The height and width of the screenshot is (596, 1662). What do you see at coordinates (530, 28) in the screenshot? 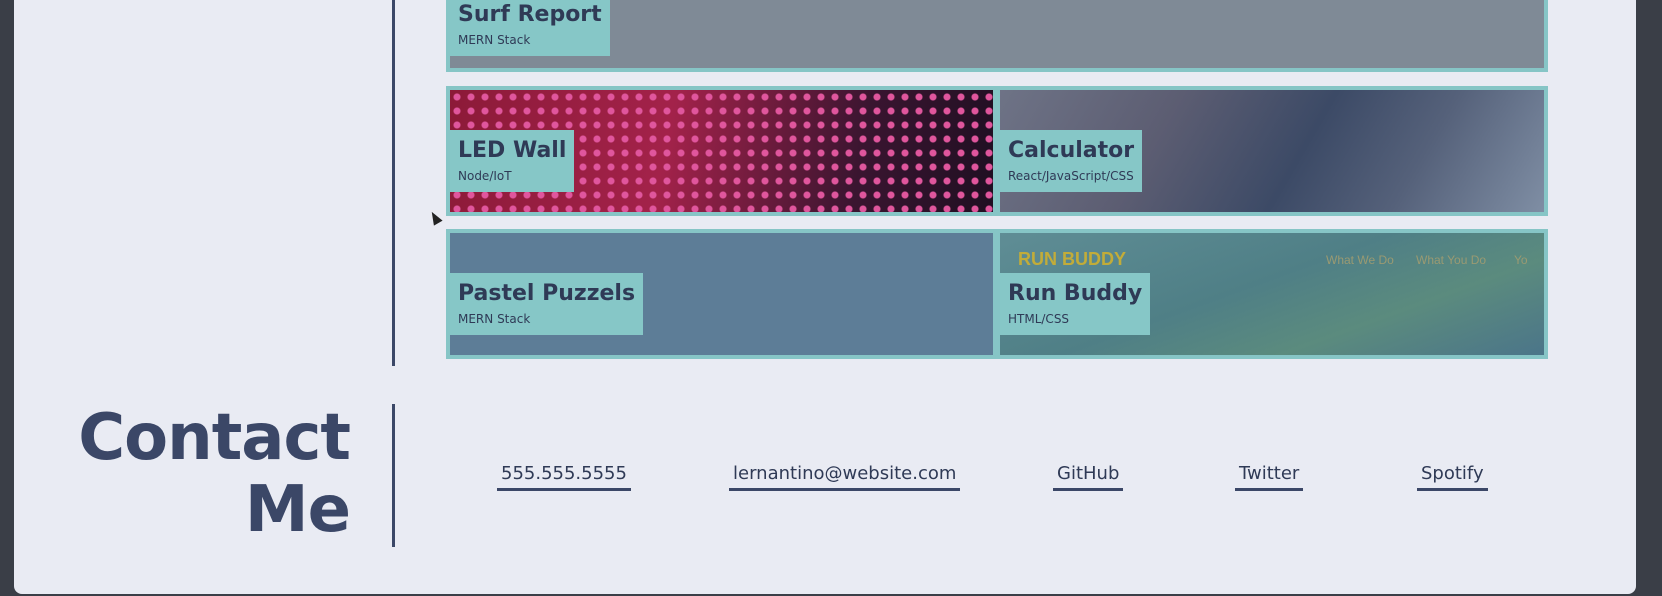
I see `project-label: Surf Report MERN Stack` at bounding box center [530, 28].